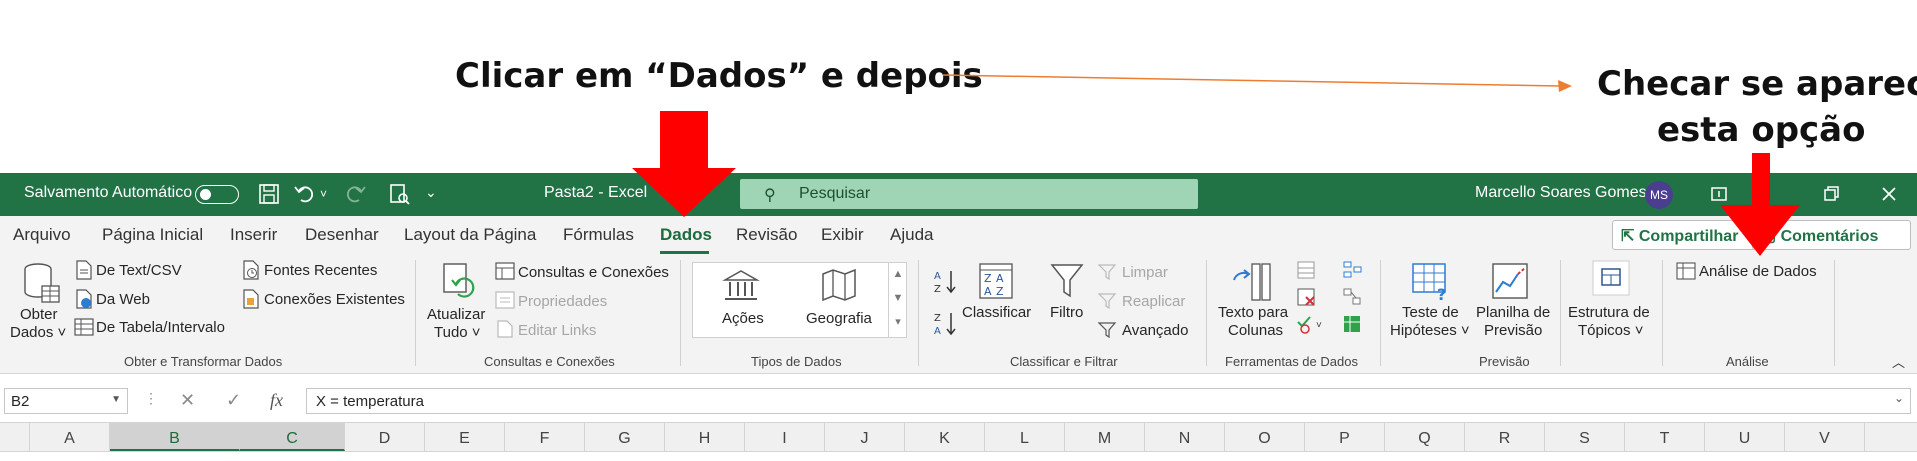  What do you see at coordinates (116, 399) in the screenshot?
I see `name-box-dropdown-icon: ▼` at bounding box center [116, 399].